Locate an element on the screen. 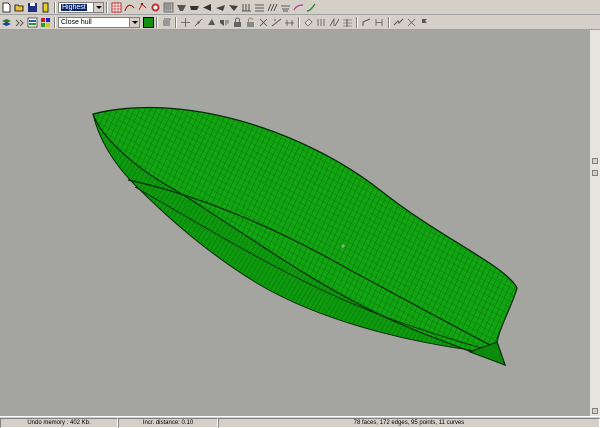 Image resolution: width=600 pixels, height=428 pixels. mirror-icon is located at coordinates (224, 22).